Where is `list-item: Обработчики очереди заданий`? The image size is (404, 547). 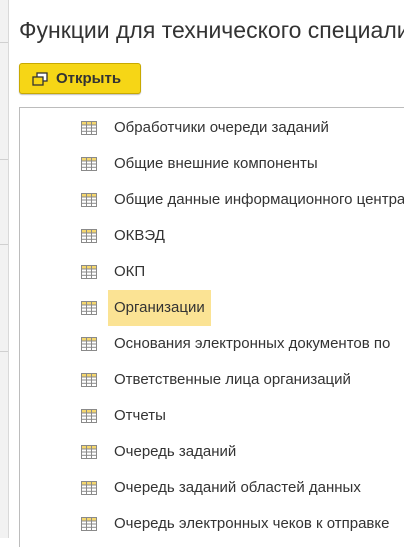 list-item: Обработчики очереди заданий is located at coordinates (212, 128).